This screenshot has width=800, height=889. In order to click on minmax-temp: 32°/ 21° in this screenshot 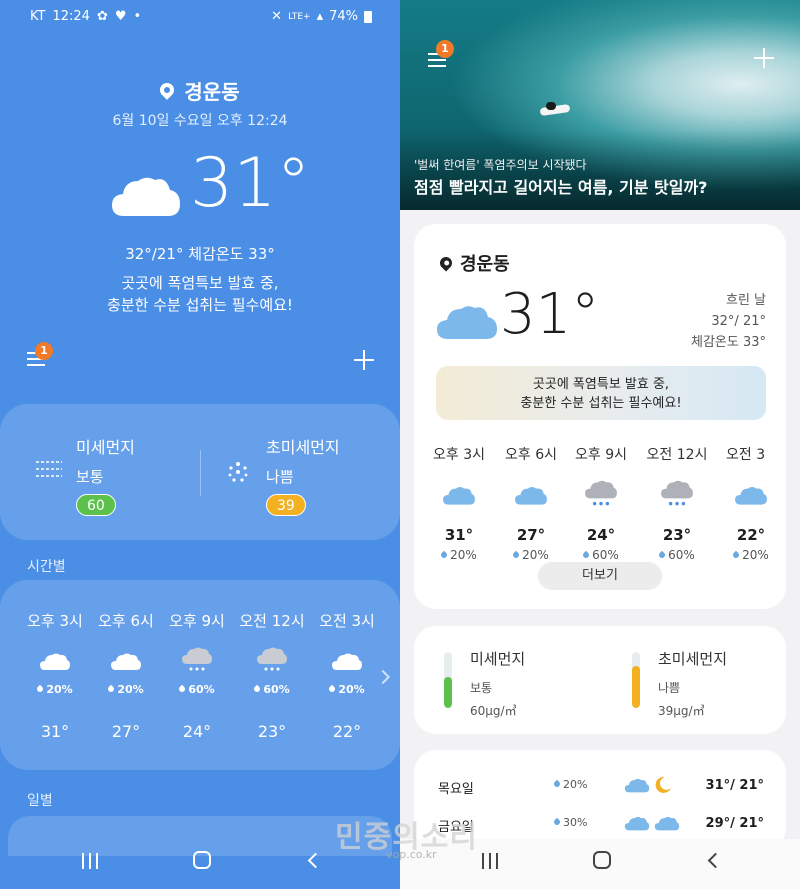, I will do `click(738, 321)`.